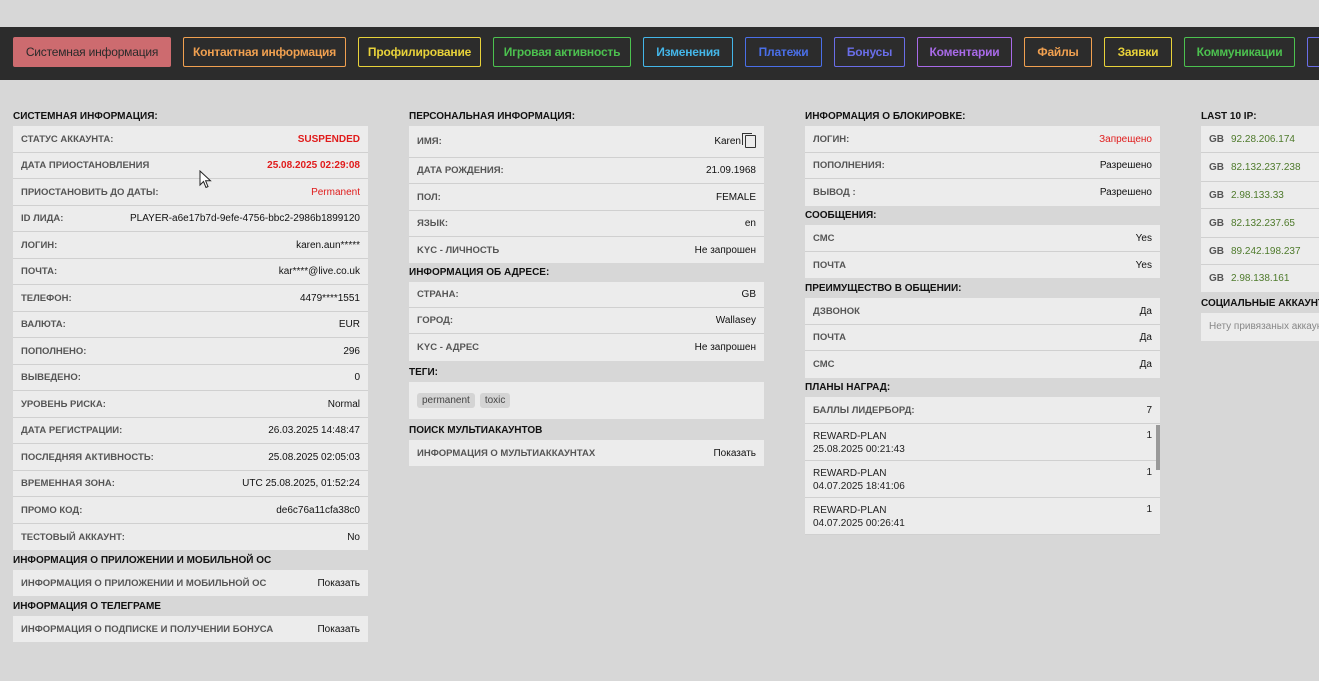 This screenshot has height=681, width=1319. Describe the element at coordinates (562, 52) in the screenshot. I see `tab-game-activity: Игровая активность` at that location.